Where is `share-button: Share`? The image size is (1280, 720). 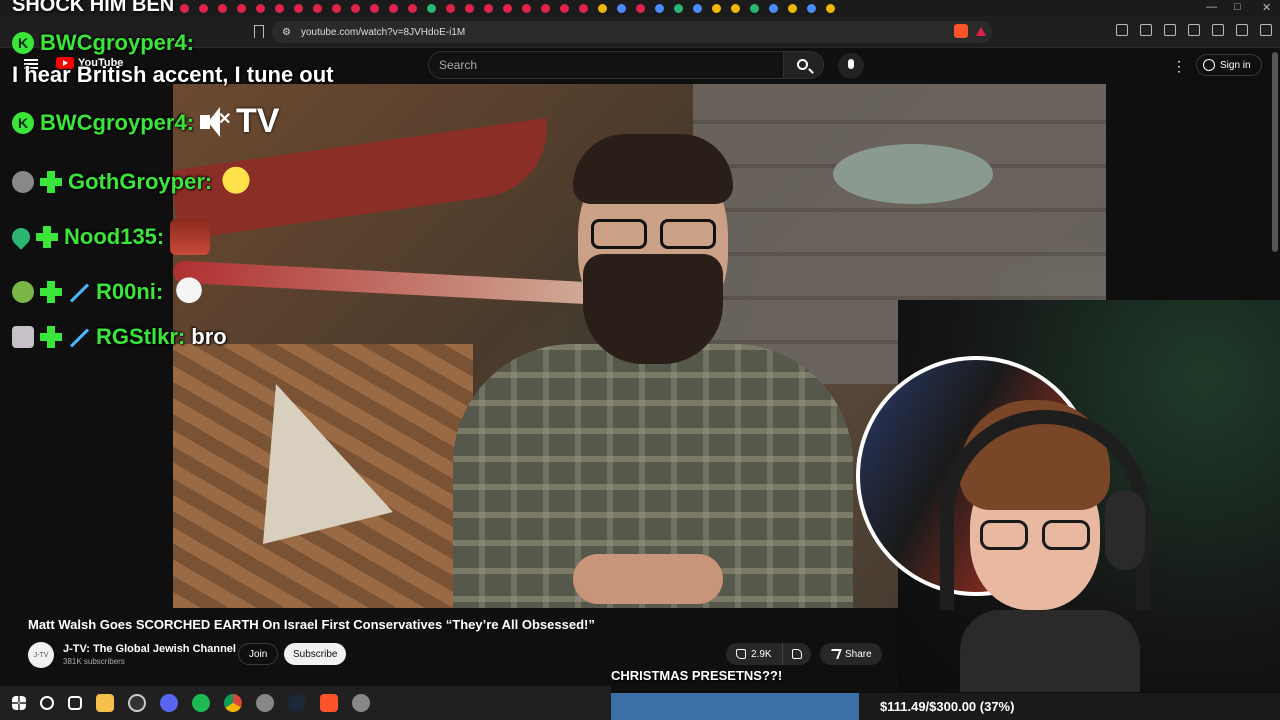 share-button: Share is located at coordinates (851, 654).